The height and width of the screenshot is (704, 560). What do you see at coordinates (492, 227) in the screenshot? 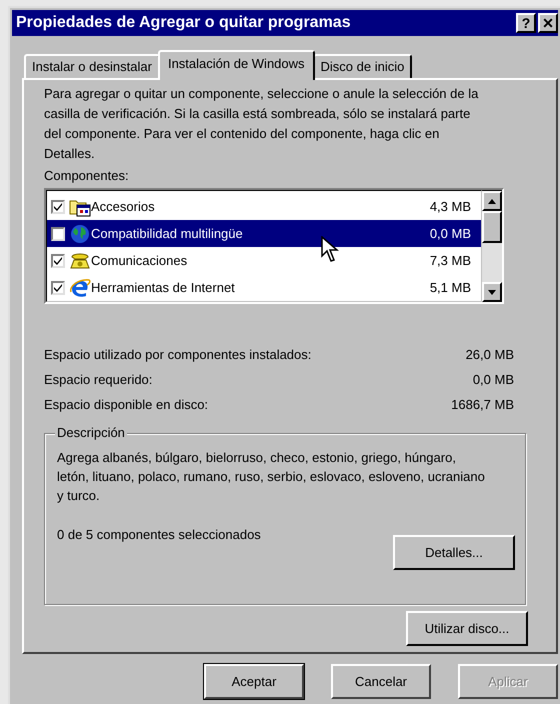
I see `scroll-thumb` at bounding box center [492, 227].